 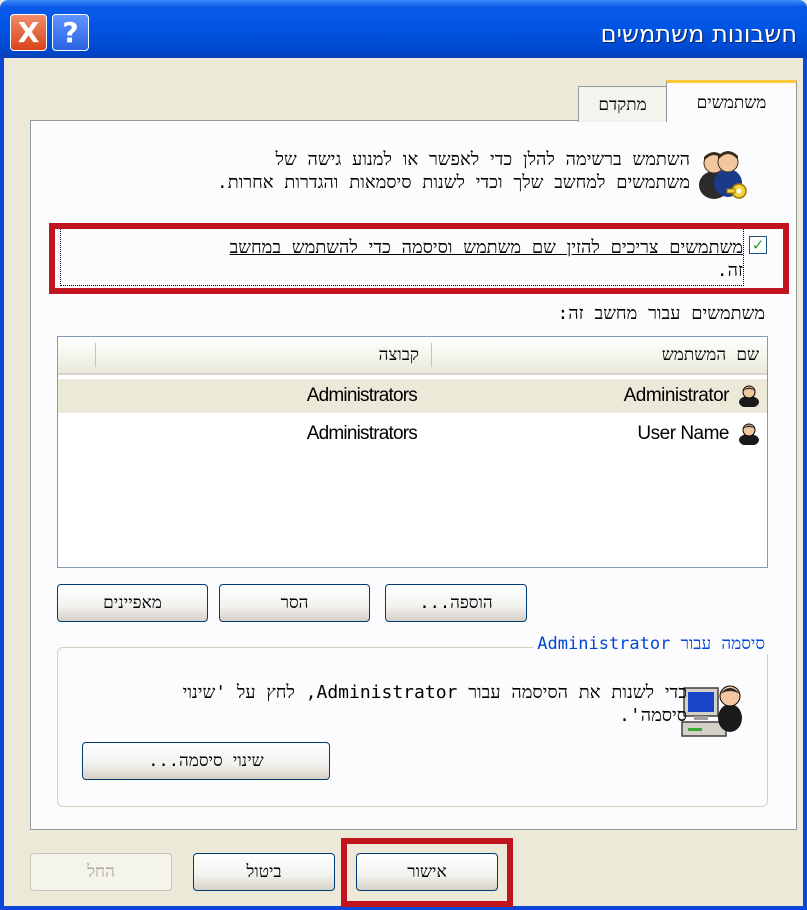 I want to click on window-title: חשבונות משתמשים, so click(x=698, y=34).